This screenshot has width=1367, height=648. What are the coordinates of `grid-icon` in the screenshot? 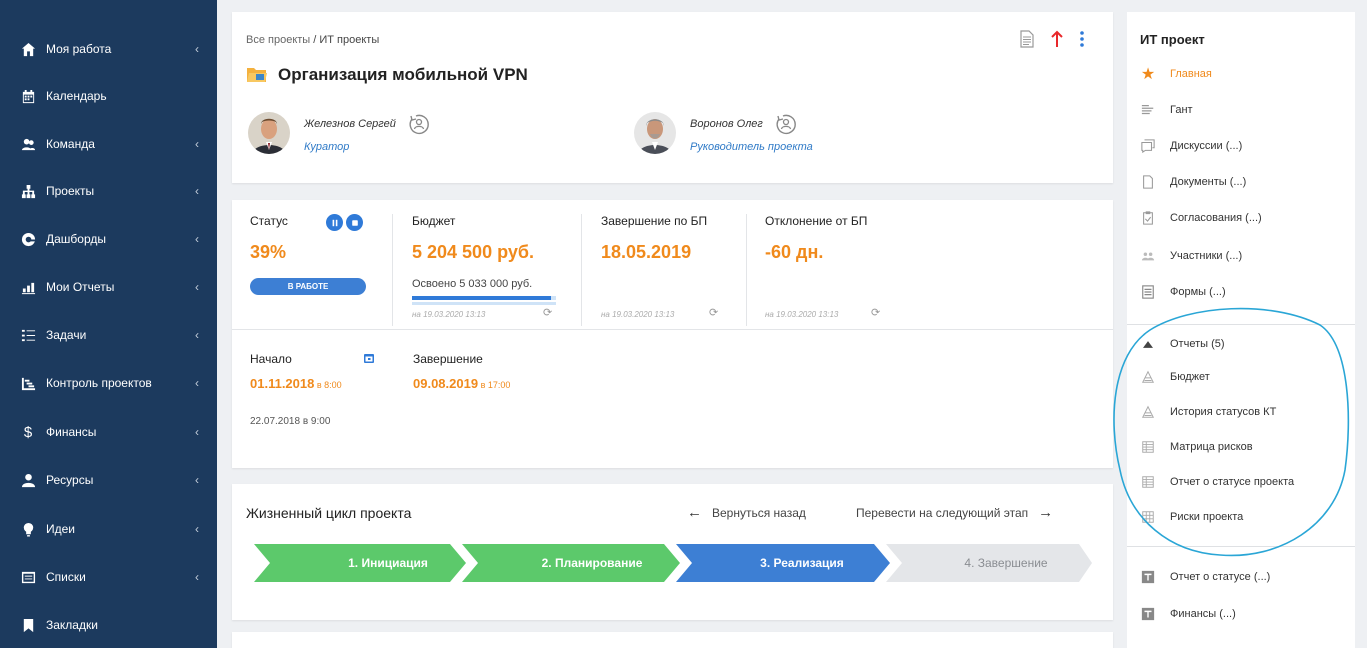 It's located at (1148, 517).